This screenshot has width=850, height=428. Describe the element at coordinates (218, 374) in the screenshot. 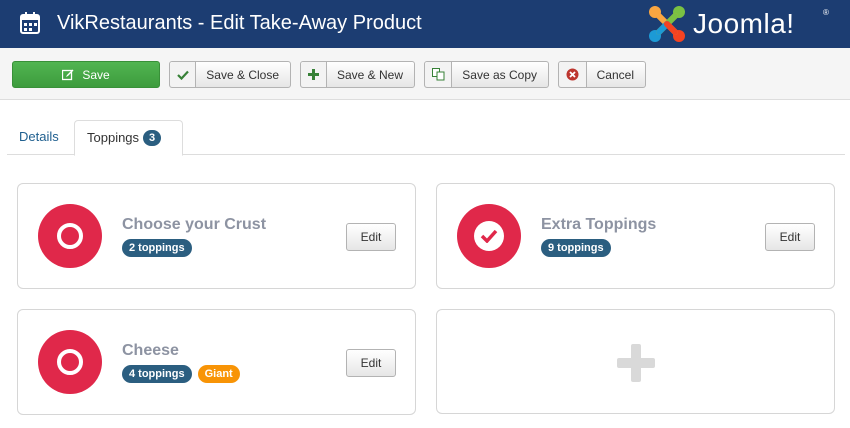

I see `variation-badge: Giant` at that location.